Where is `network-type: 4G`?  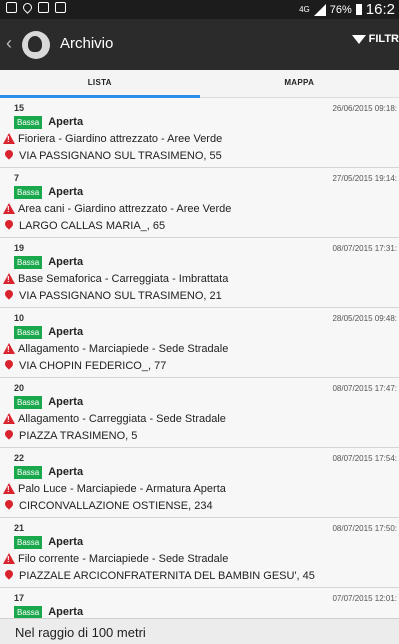 network-type: 4G is located at coordinates (304, 9).